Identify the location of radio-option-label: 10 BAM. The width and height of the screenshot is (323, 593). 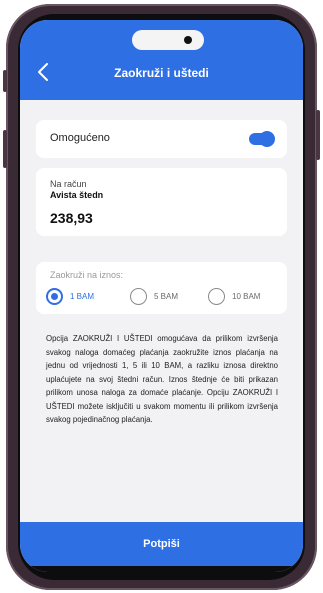
(246, 296).